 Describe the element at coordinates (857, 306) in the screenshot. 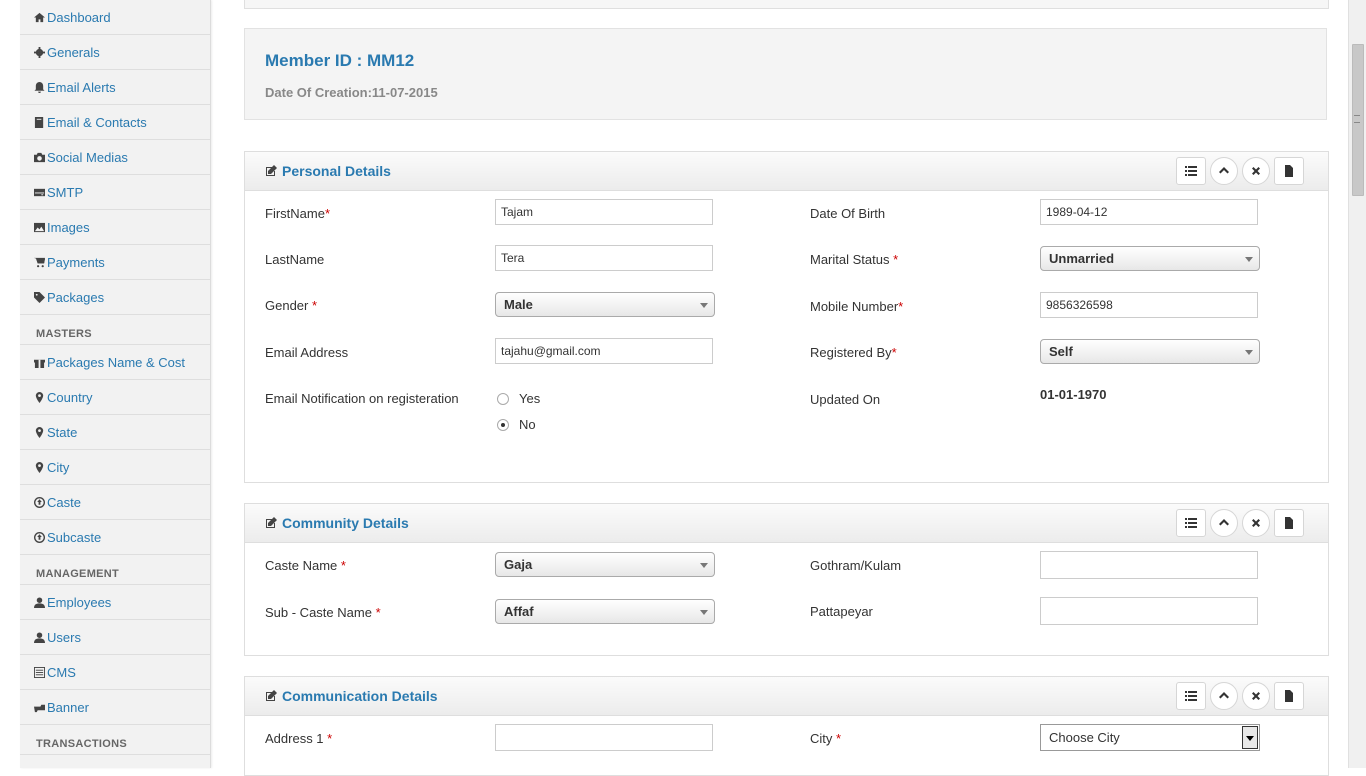

I see `mobile-label: Mobile Number*` at that location.